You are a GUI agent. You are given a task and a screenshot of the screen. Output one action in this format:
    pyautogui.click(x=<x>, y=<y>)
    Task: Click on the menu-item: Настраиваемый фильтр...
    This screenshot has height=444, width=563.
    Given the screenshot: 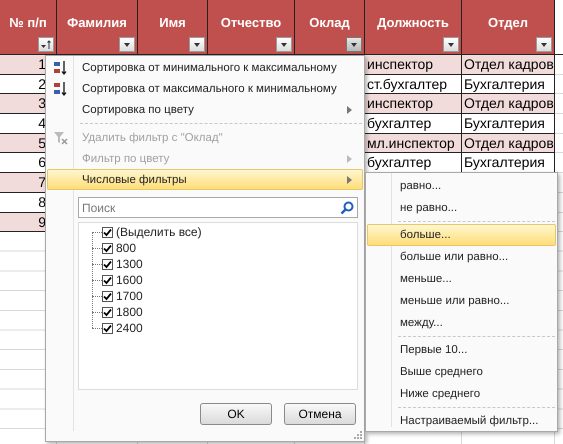 What is the action you would take?
    pyautogui.click(x=461, y=421)
    